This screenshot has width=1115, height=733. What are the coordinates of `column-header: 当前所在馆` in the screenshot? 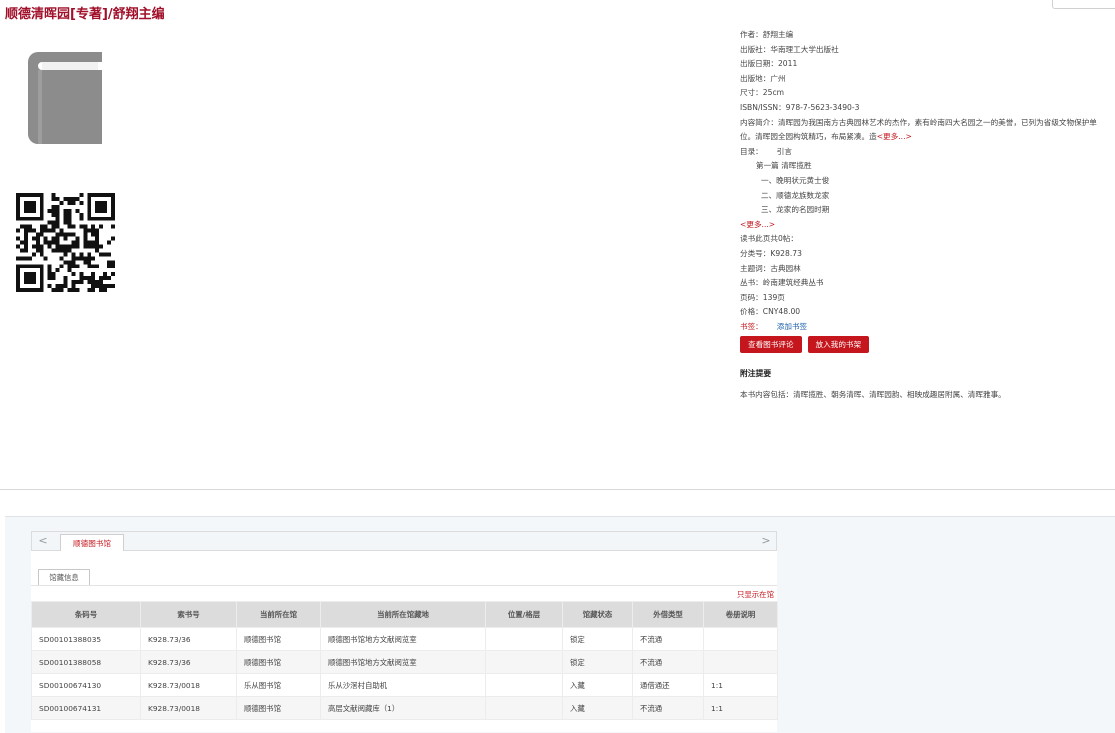 It's located at (278, 614).